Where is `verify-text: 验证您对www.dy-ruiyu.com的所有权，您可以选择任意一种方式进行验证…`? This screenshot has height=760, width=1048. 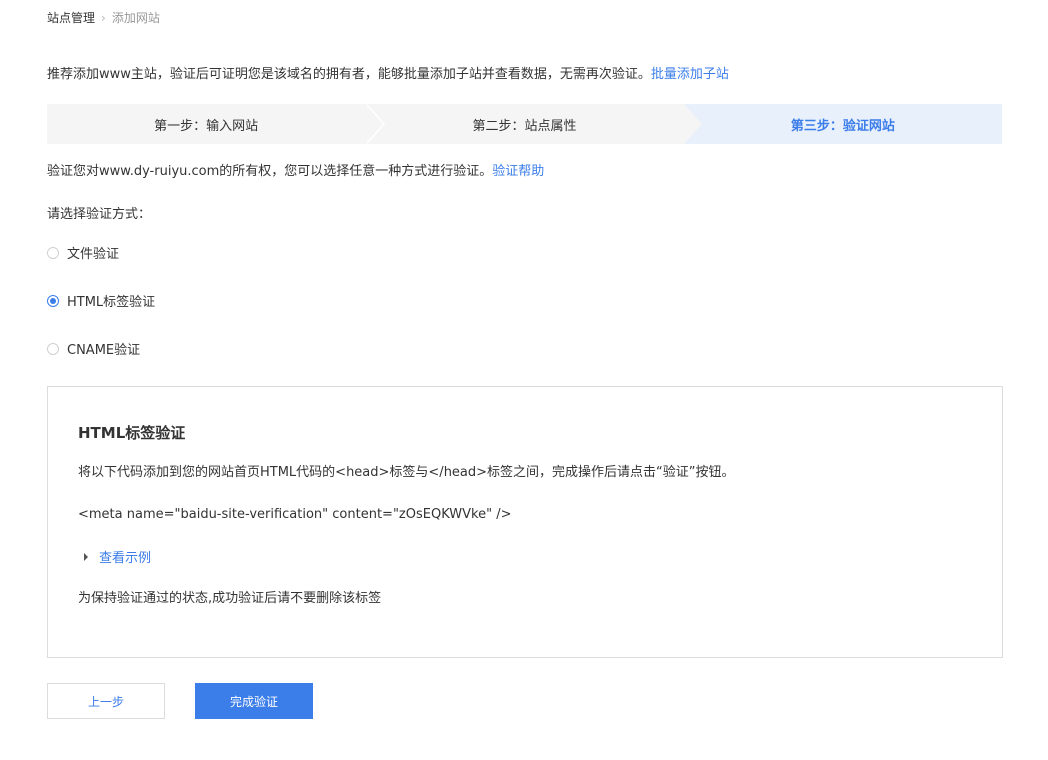 verify-text: 验证您对www.dy-ruiyu.com的所有权，您可以选择任意一种方式进行验证… is located at coordinates (270, 171).